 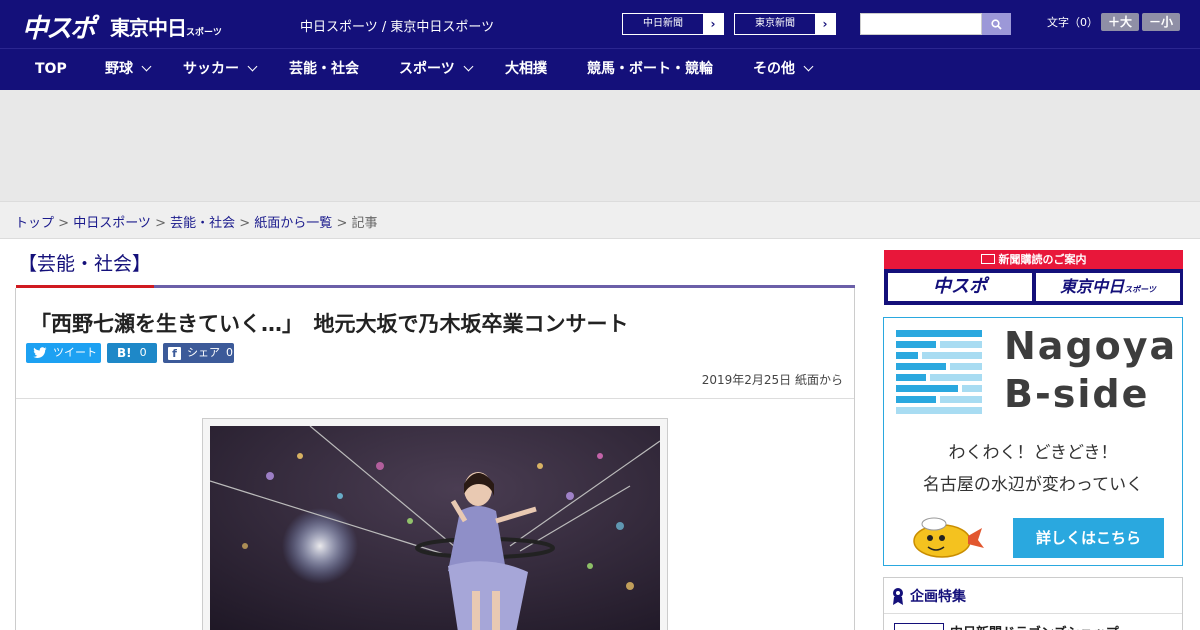 I want to click on nav-item-other: その他, so click(x=783, y=69).